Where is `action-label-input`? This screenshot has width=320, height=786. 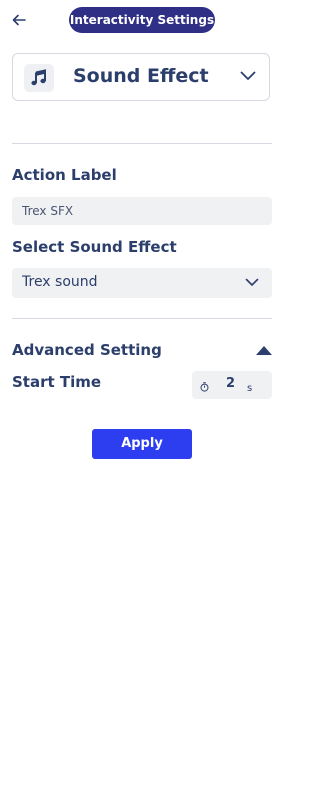
action-label-input is located at coordinates (142, 211).